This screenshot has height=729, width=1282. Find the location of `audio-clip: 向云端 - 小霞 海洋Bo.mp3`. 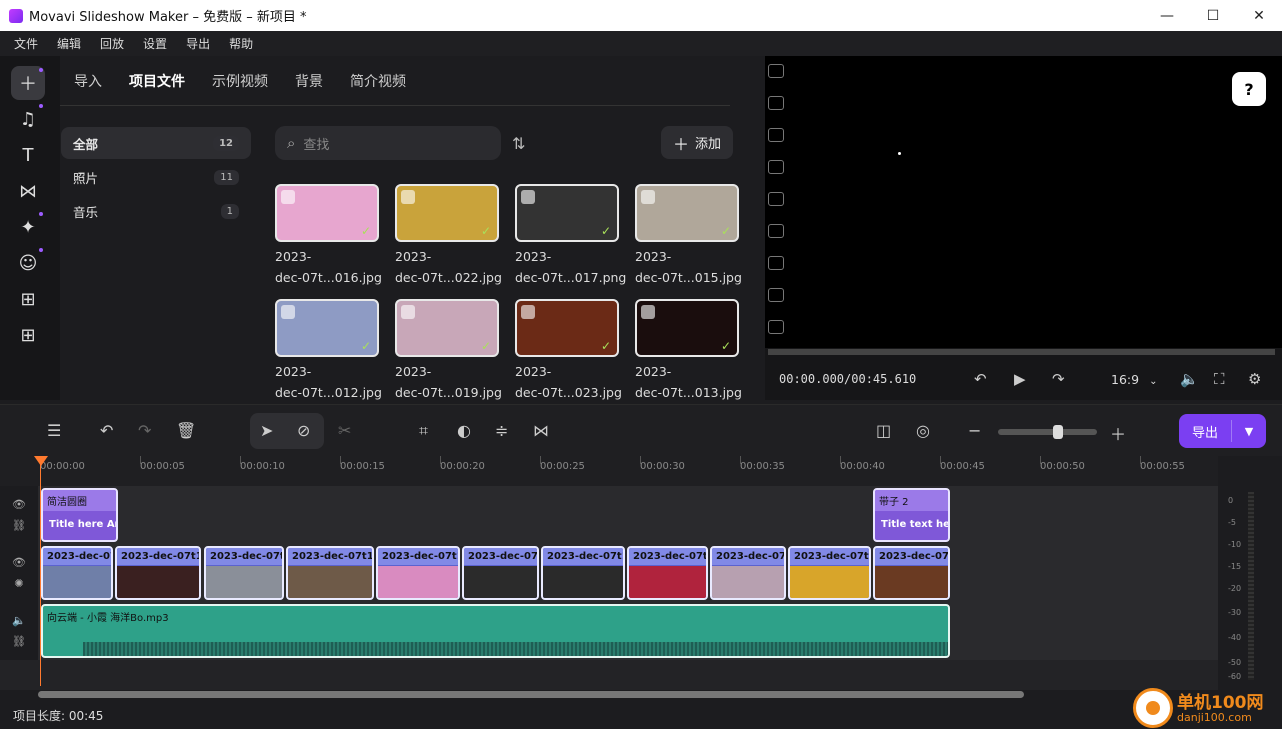

audio-clip: 向云端 - 小霞 海洋Bo.mp3 is located at coordinates (495, 631).